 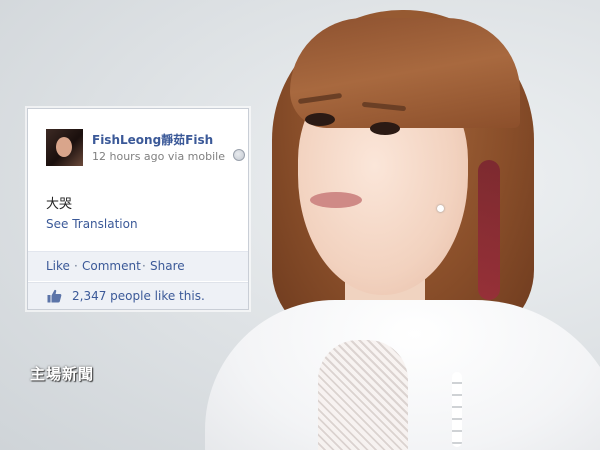 I want to click on comment-link: Comment, so click(x=111, y=266).